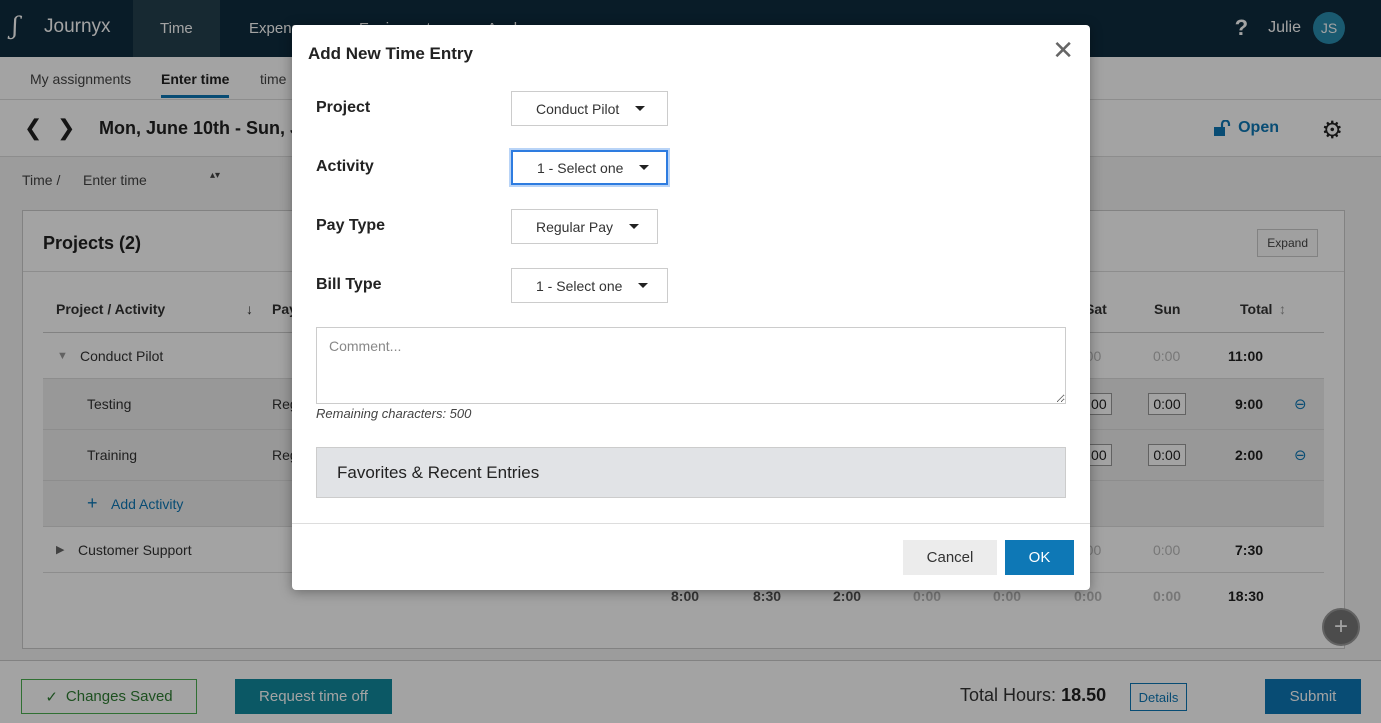 This screenshot has height=723, width=1381. I want to click on project-value: Conduct Pilot, so click(578, 108).